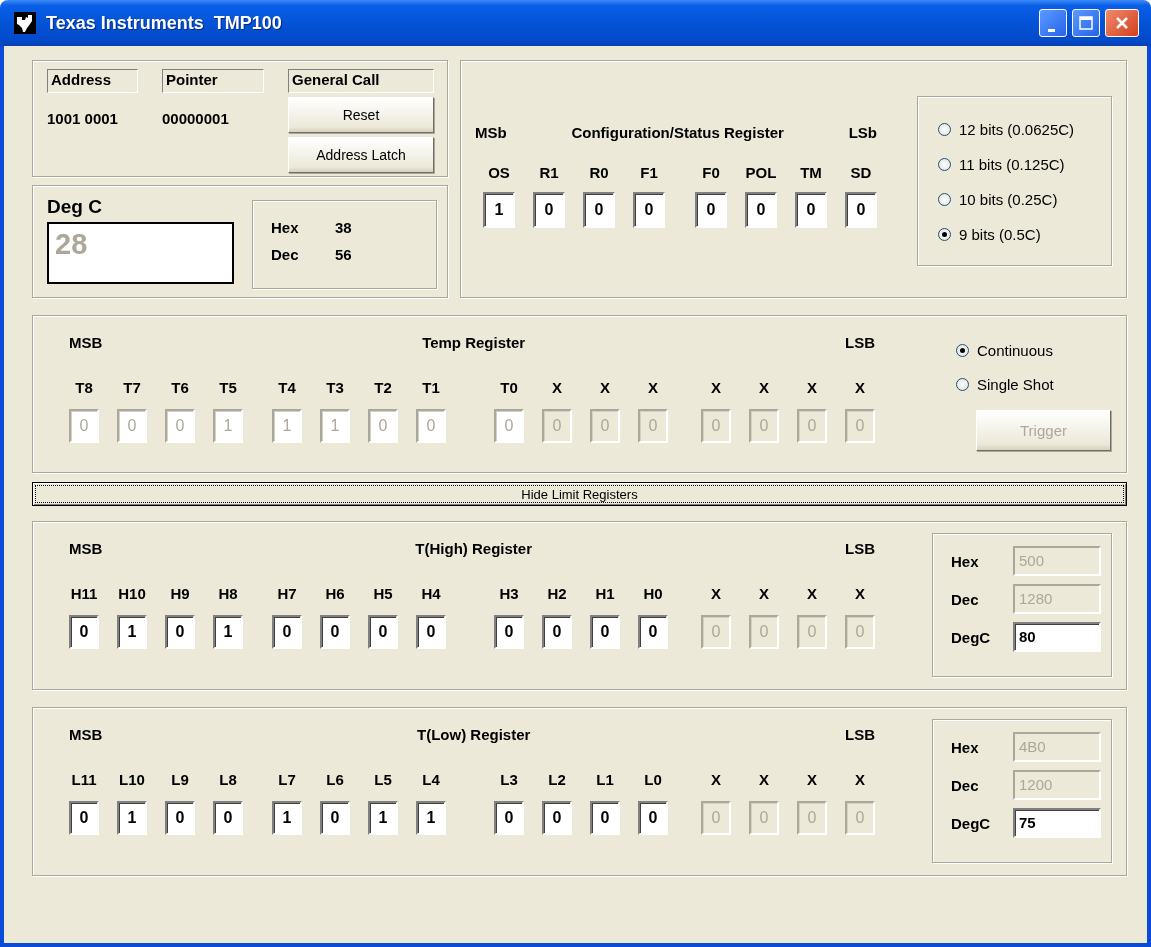 The width and height of the screenshot is (1151, 947). I want to click on bit-label: T1, so click(431, 388).